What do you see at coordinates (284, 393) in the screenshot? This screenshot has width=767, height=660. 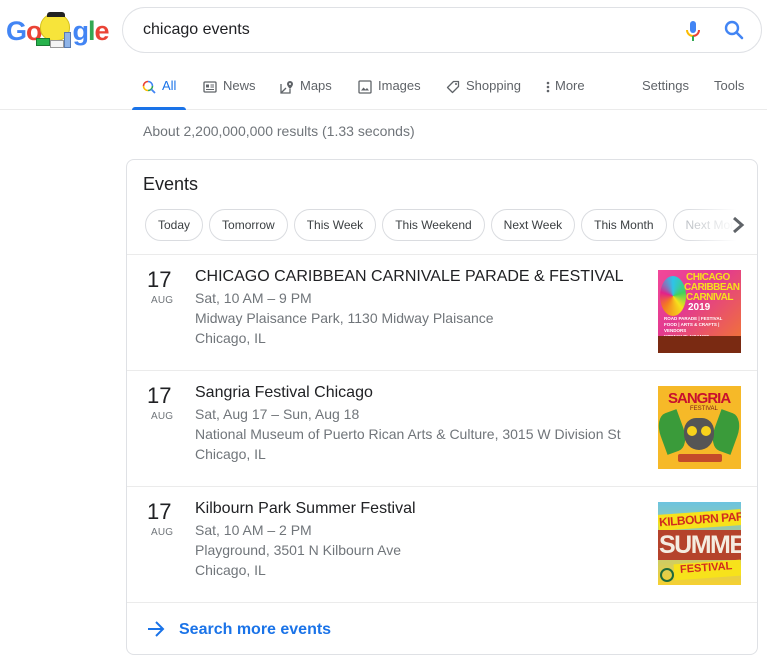 I see `event-title: Sangria Festival Chicago` at bounding box center [284, 393].